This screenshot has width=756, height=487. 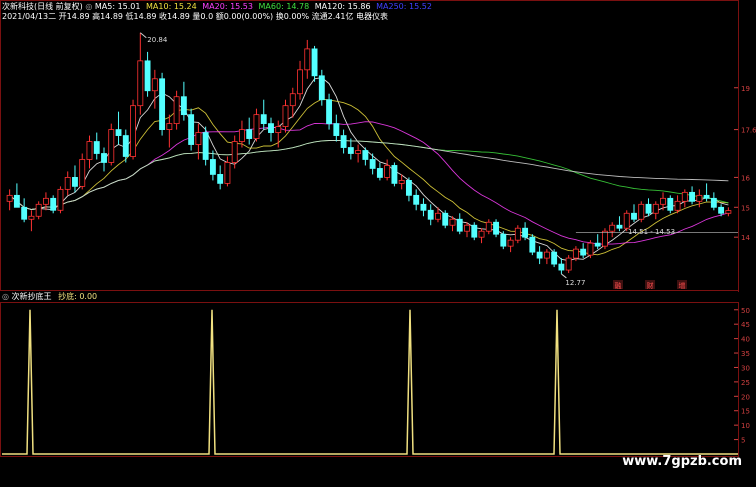 I want to click on ind-y-tick-label: 20, so click(x=745, y=397).